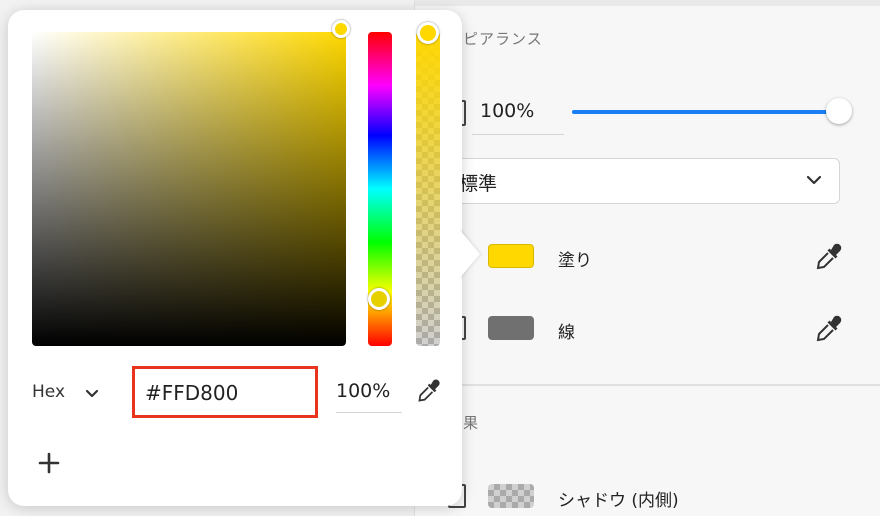 Image resolution: width=880 pixels, height=516 pixels. What do you see at coordinates (829, 331) in the screenshot?
I see `stroke-eyedropper-icon` at bounding box center [829, 331].